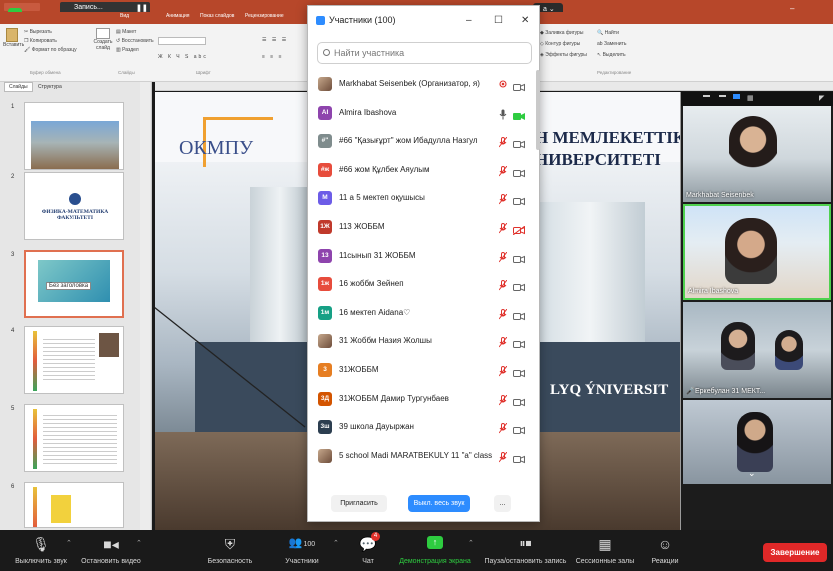 This screenshot has height=571, width=833. What do you see at coordinates (368, 550) in the screenshot?
I see `chat-button: 💬 4 Чат` at bounding box center [368, 550].